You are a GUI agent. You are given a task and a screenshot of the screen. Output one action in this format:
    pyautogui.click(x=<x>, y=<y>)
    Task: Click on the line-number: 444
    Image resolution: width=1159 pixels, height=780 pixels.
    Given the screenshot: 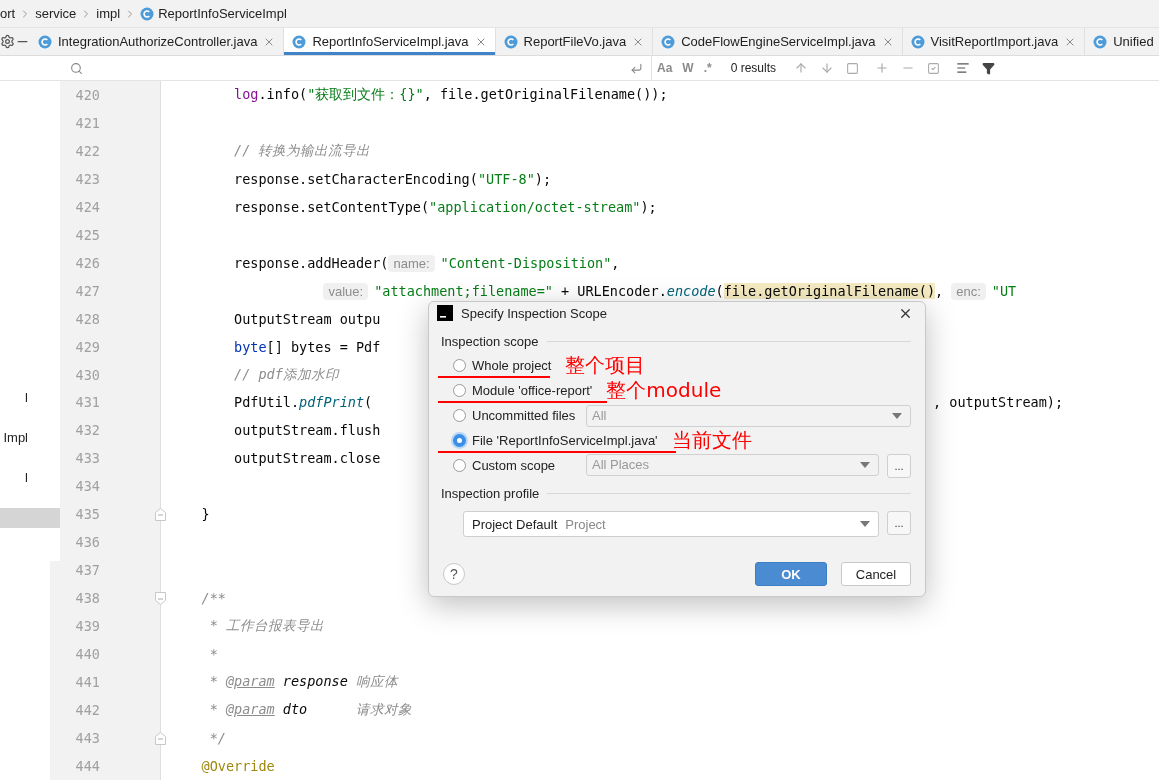 What is the action you would take?
    pyautogui.click(x=87, y=765)
    